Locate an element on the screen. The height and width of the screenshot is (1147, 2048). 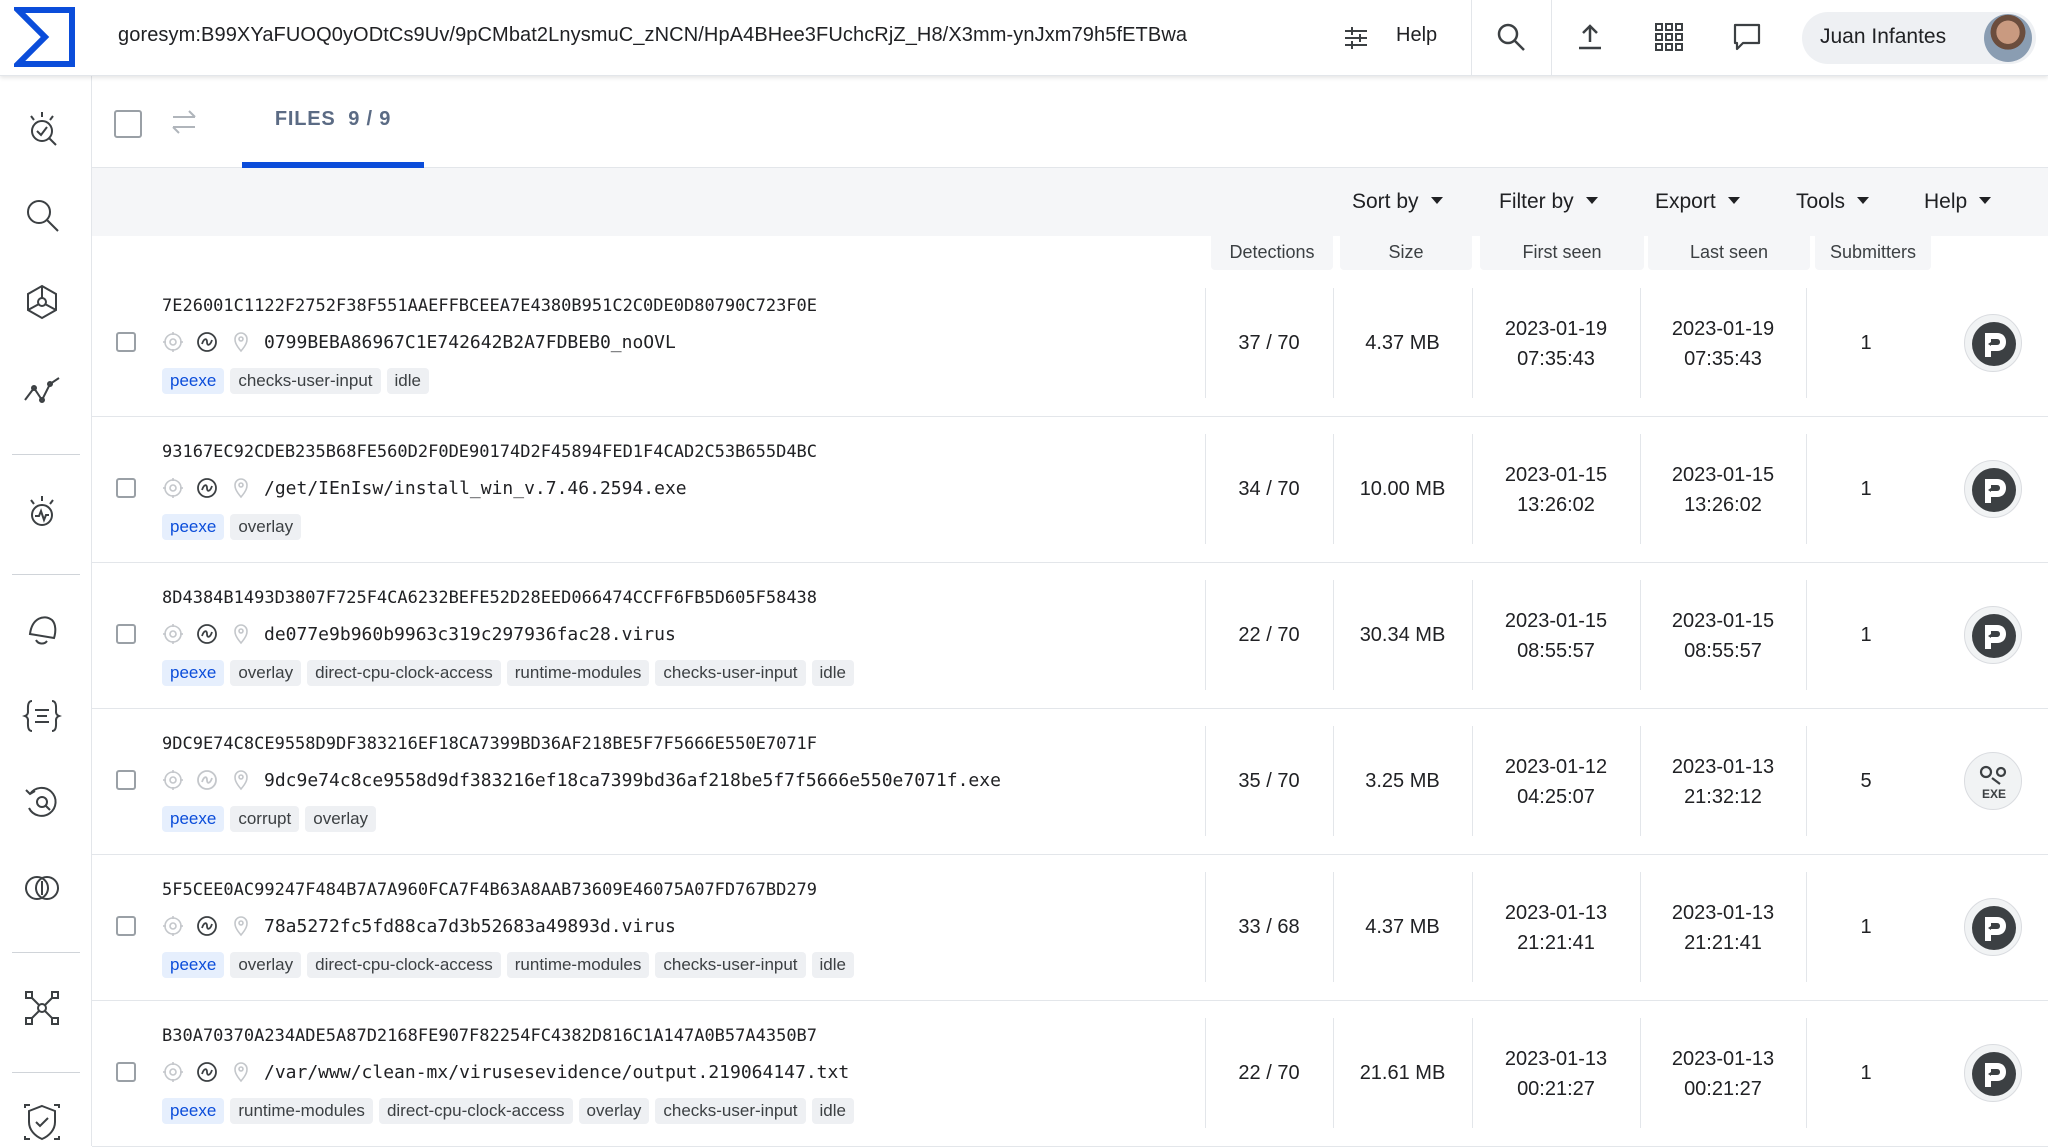
file-name: /get/IEnIsw/install_win_v.7.46.2594.exe is located at coordinates (475, 488).